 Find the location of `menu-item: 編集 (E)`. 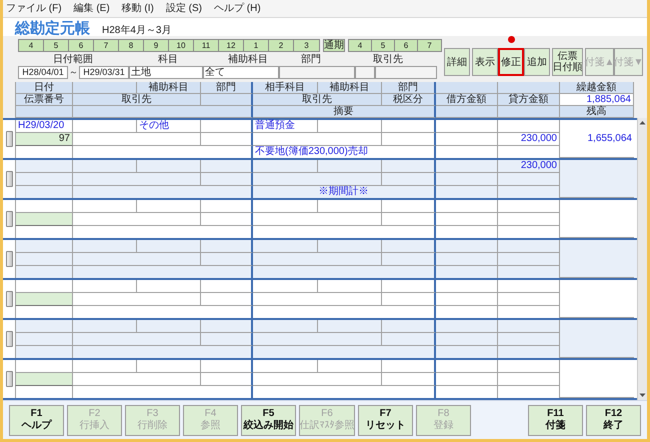

menu-item: 編集 (E) is located at coordinates (92, 8).